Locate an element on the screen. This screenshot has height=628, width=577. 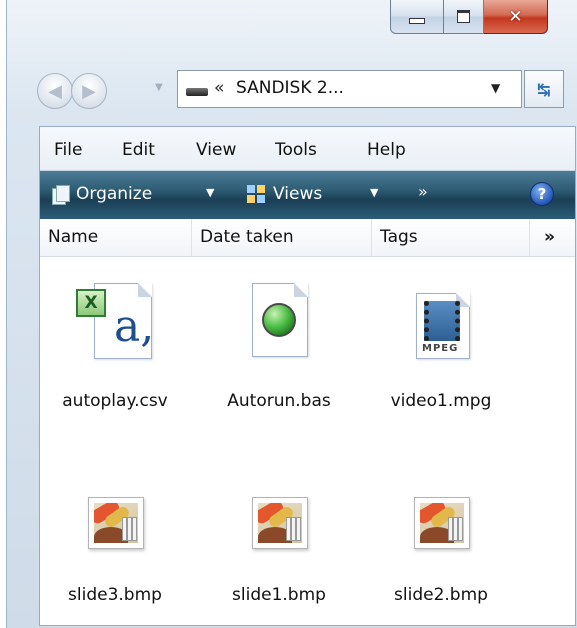
file-item: X a, autoplay.csv is located at coordinates (115, 353).